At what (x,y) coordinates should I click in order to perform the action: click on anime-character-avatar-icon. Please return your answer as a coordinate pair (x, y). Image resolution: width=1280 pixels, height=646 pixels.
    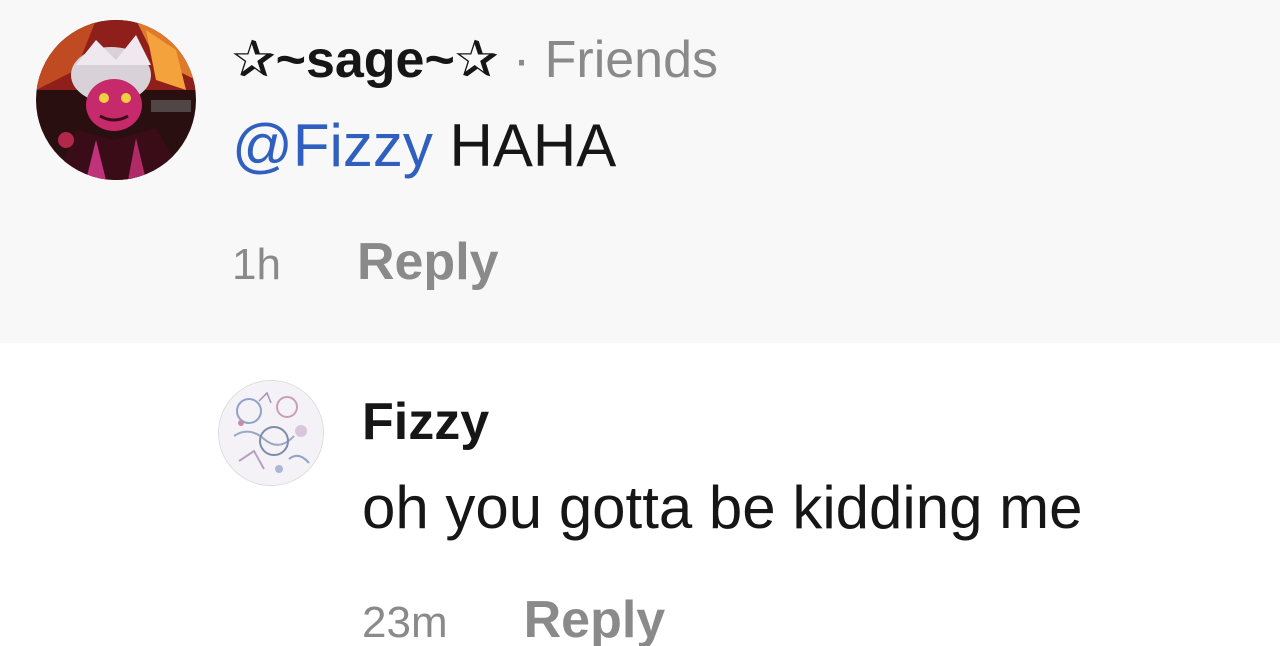
    Looking at the image, I should click on (116, 100).